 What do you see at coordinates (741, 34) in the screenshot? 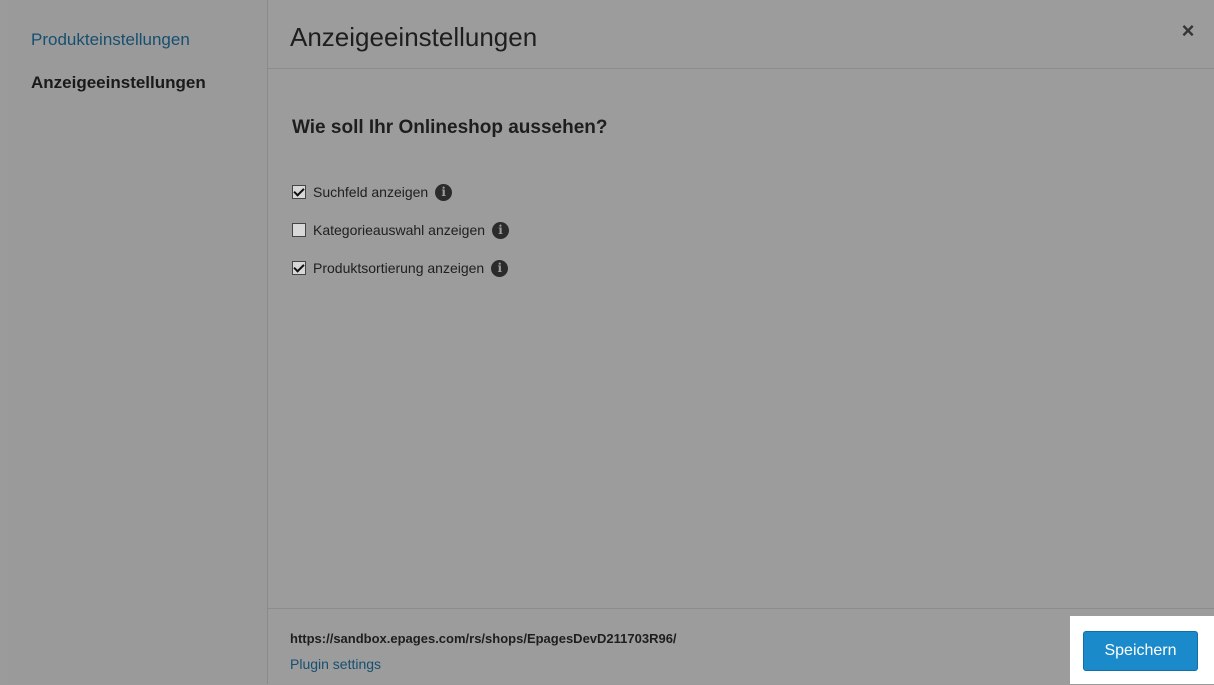
I see `dialog-header: Anzeigeeinstellungen ×` at bounding box center [741, 34].